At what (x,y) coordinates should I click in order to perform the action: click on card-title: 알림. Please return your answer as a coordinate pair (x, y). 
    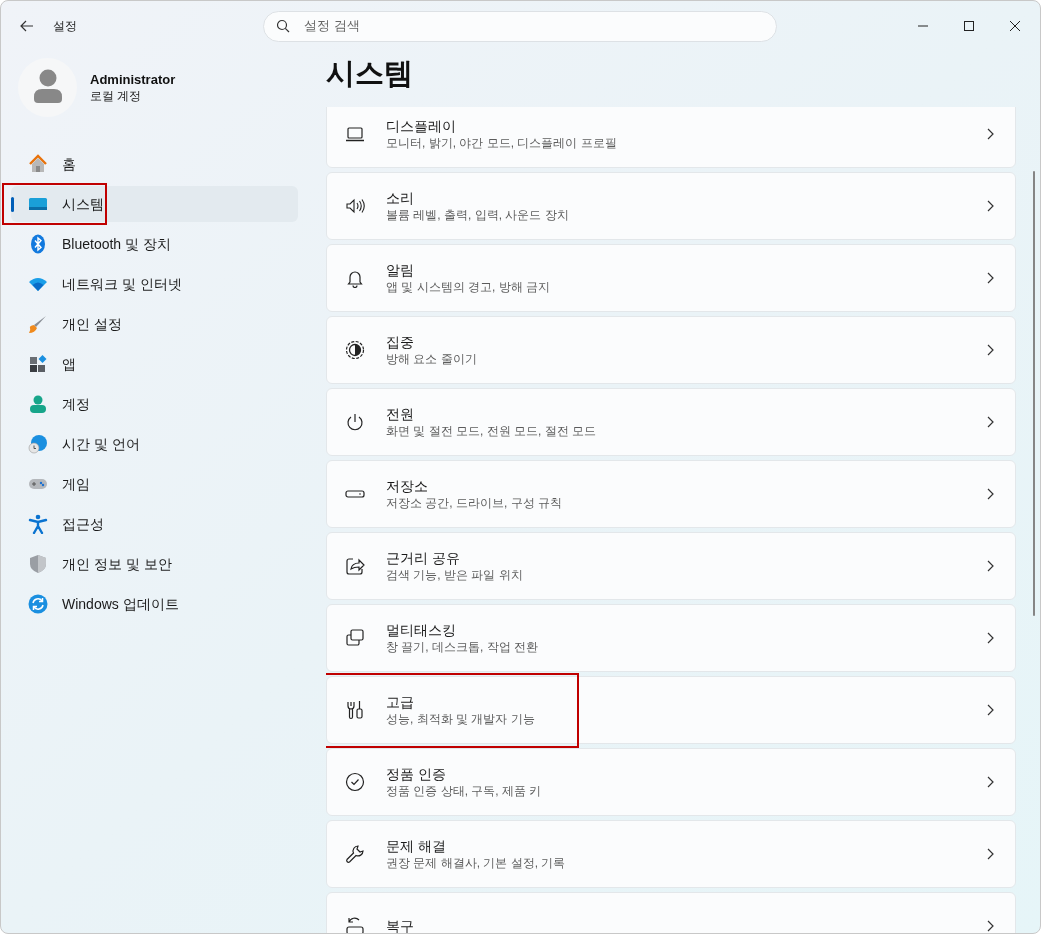
    Looking at the image, I should click on (400, 270).